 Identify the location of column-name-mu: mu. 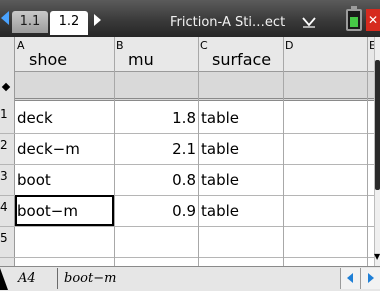
(141, 60).